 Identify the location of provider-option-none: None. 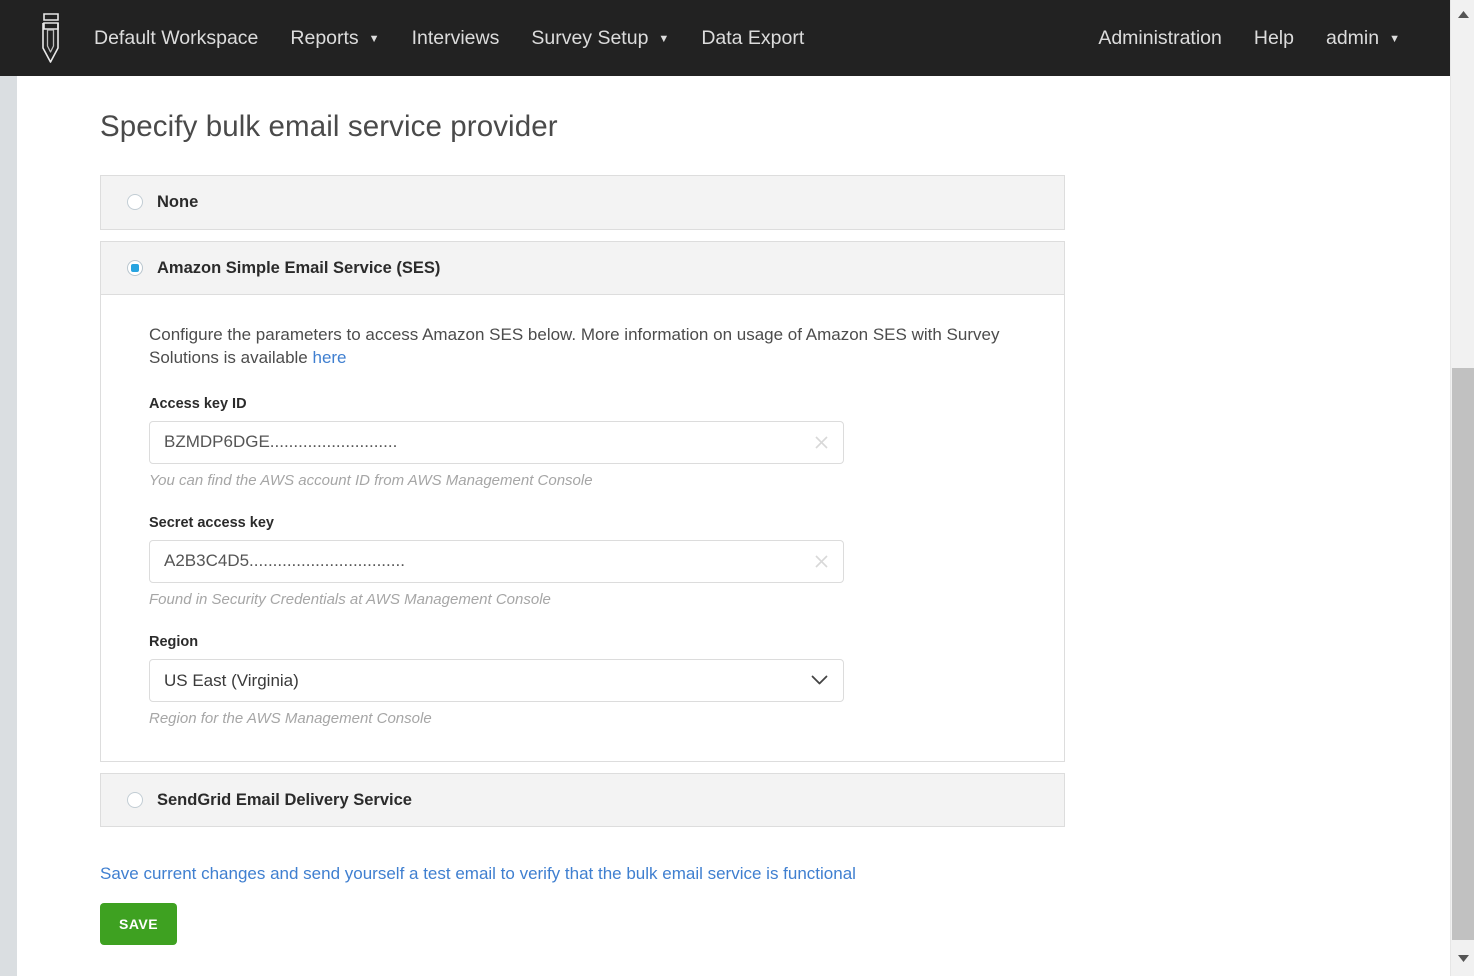
(582, 202).